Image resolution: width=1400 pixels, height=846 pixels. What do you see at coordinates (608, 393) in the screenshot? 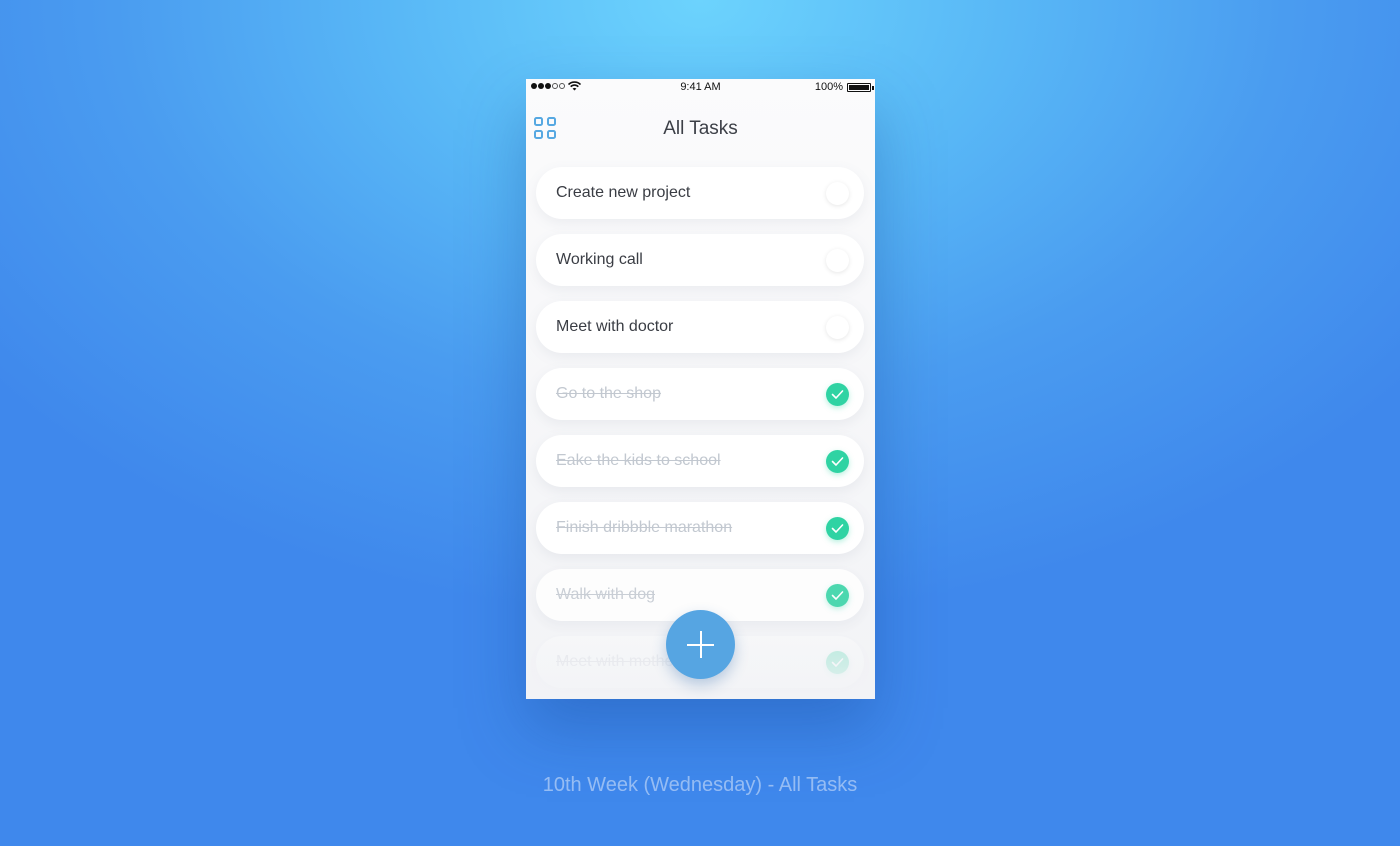
I see `task-label: Go to the shop` at bounding box center [608, 393].